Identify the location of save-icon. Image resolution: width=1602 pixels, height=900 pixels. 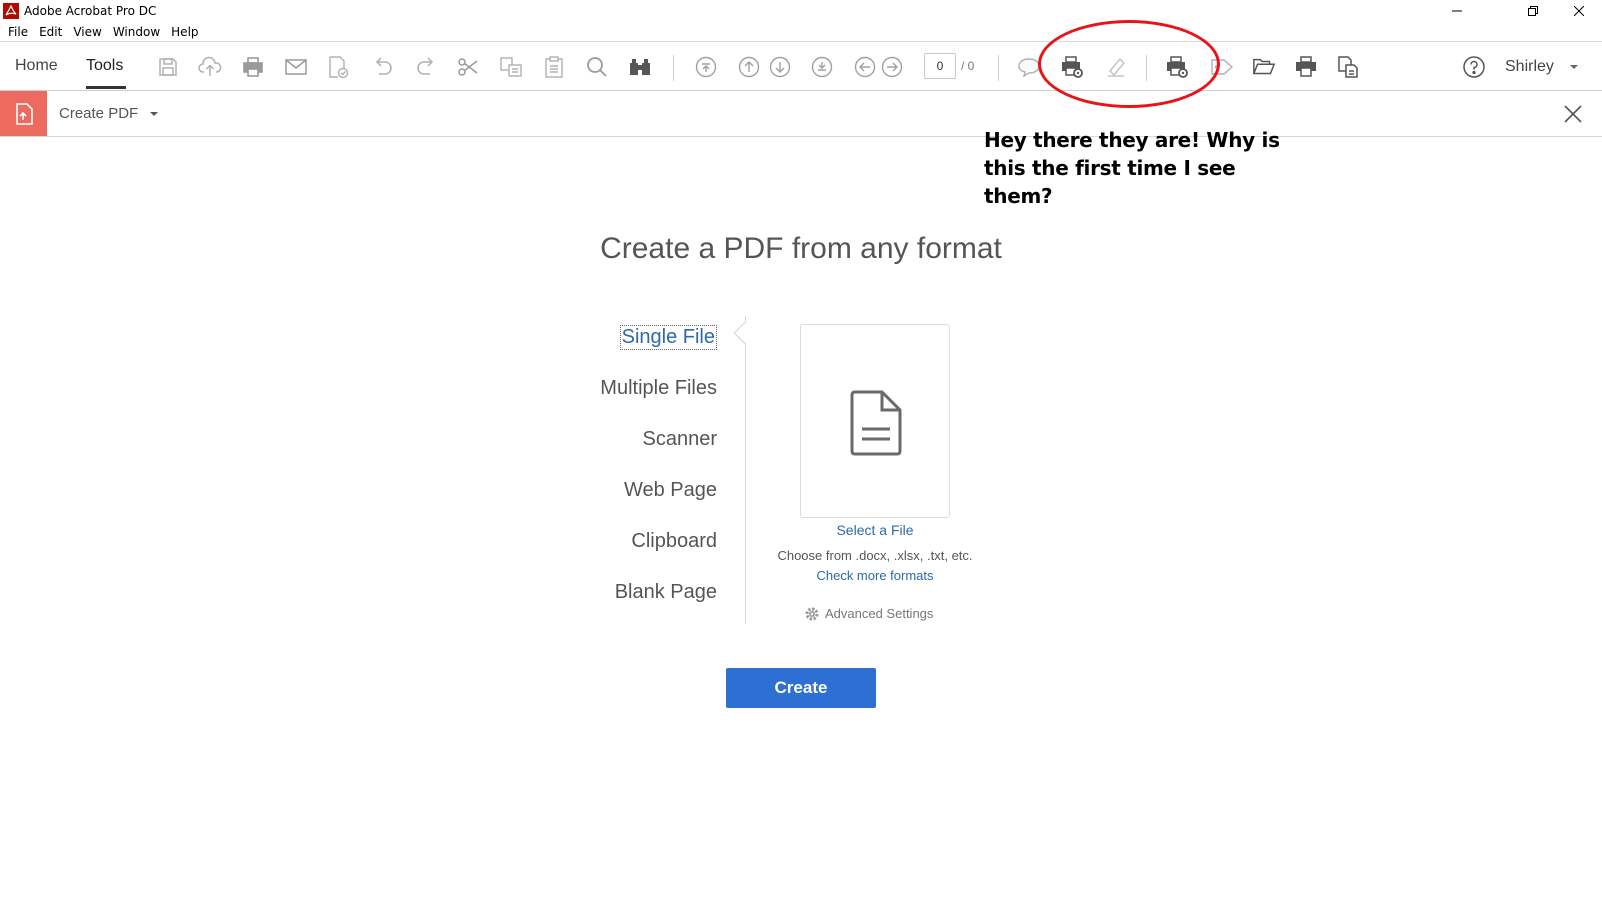
(168, 67).